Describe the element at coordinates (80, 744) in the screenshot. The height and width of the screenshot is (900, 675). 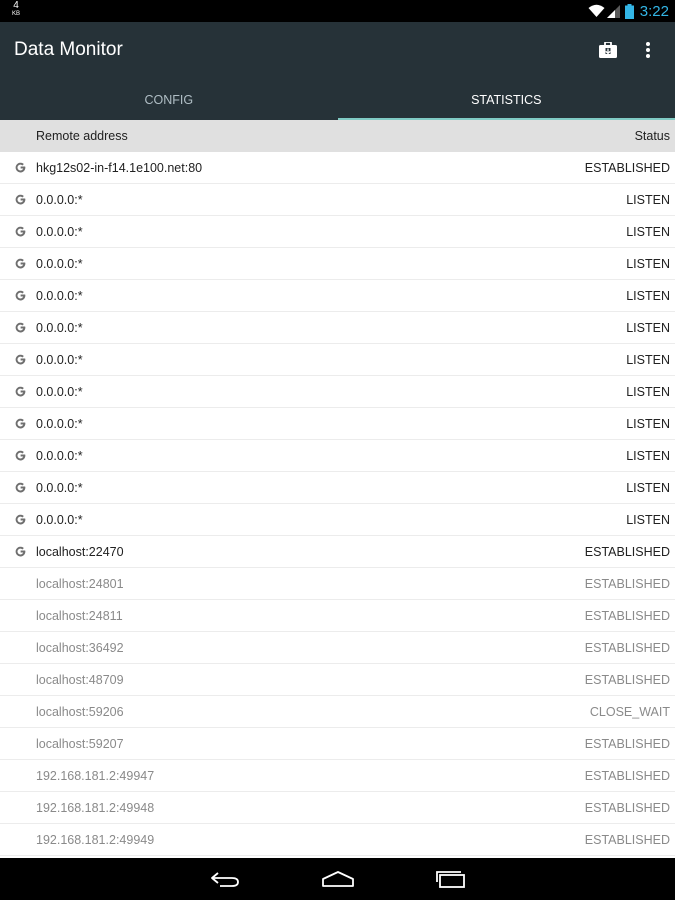
I see `remote-address: localhost:59207` at that location.